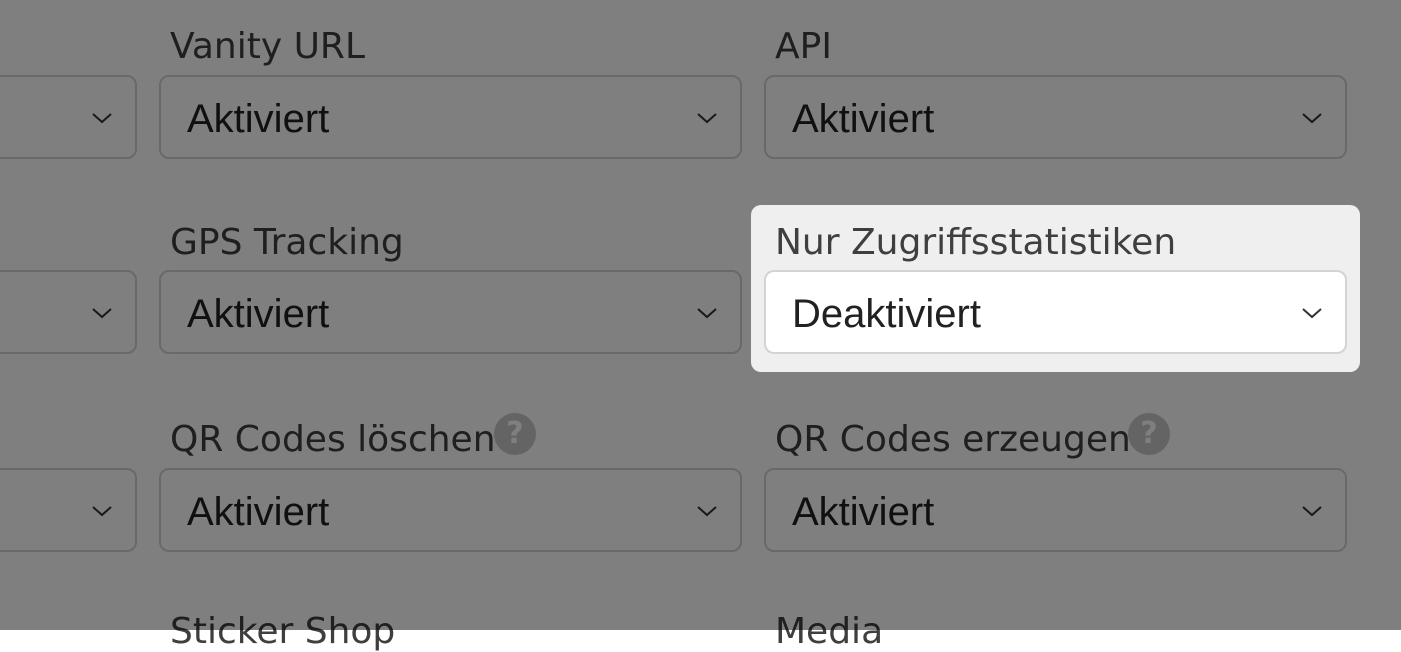  I want to click on nur-zugriffsstatistiken-select: Deaktiviert, so click(1055, 312).